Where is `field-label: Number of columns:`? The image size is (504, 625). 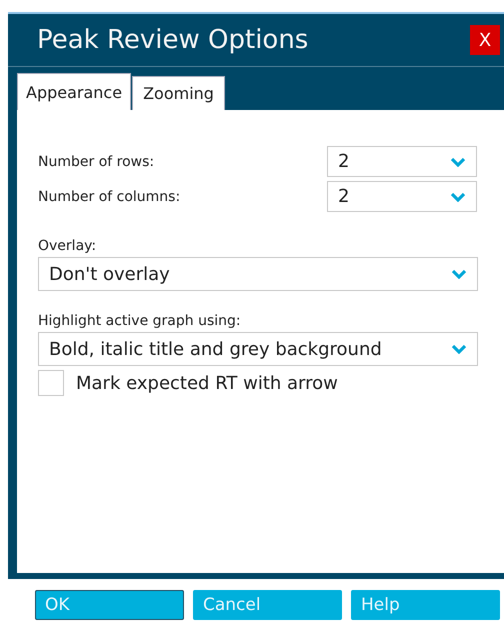
field-label: Number of columns: is located at coordinates (109, 196).